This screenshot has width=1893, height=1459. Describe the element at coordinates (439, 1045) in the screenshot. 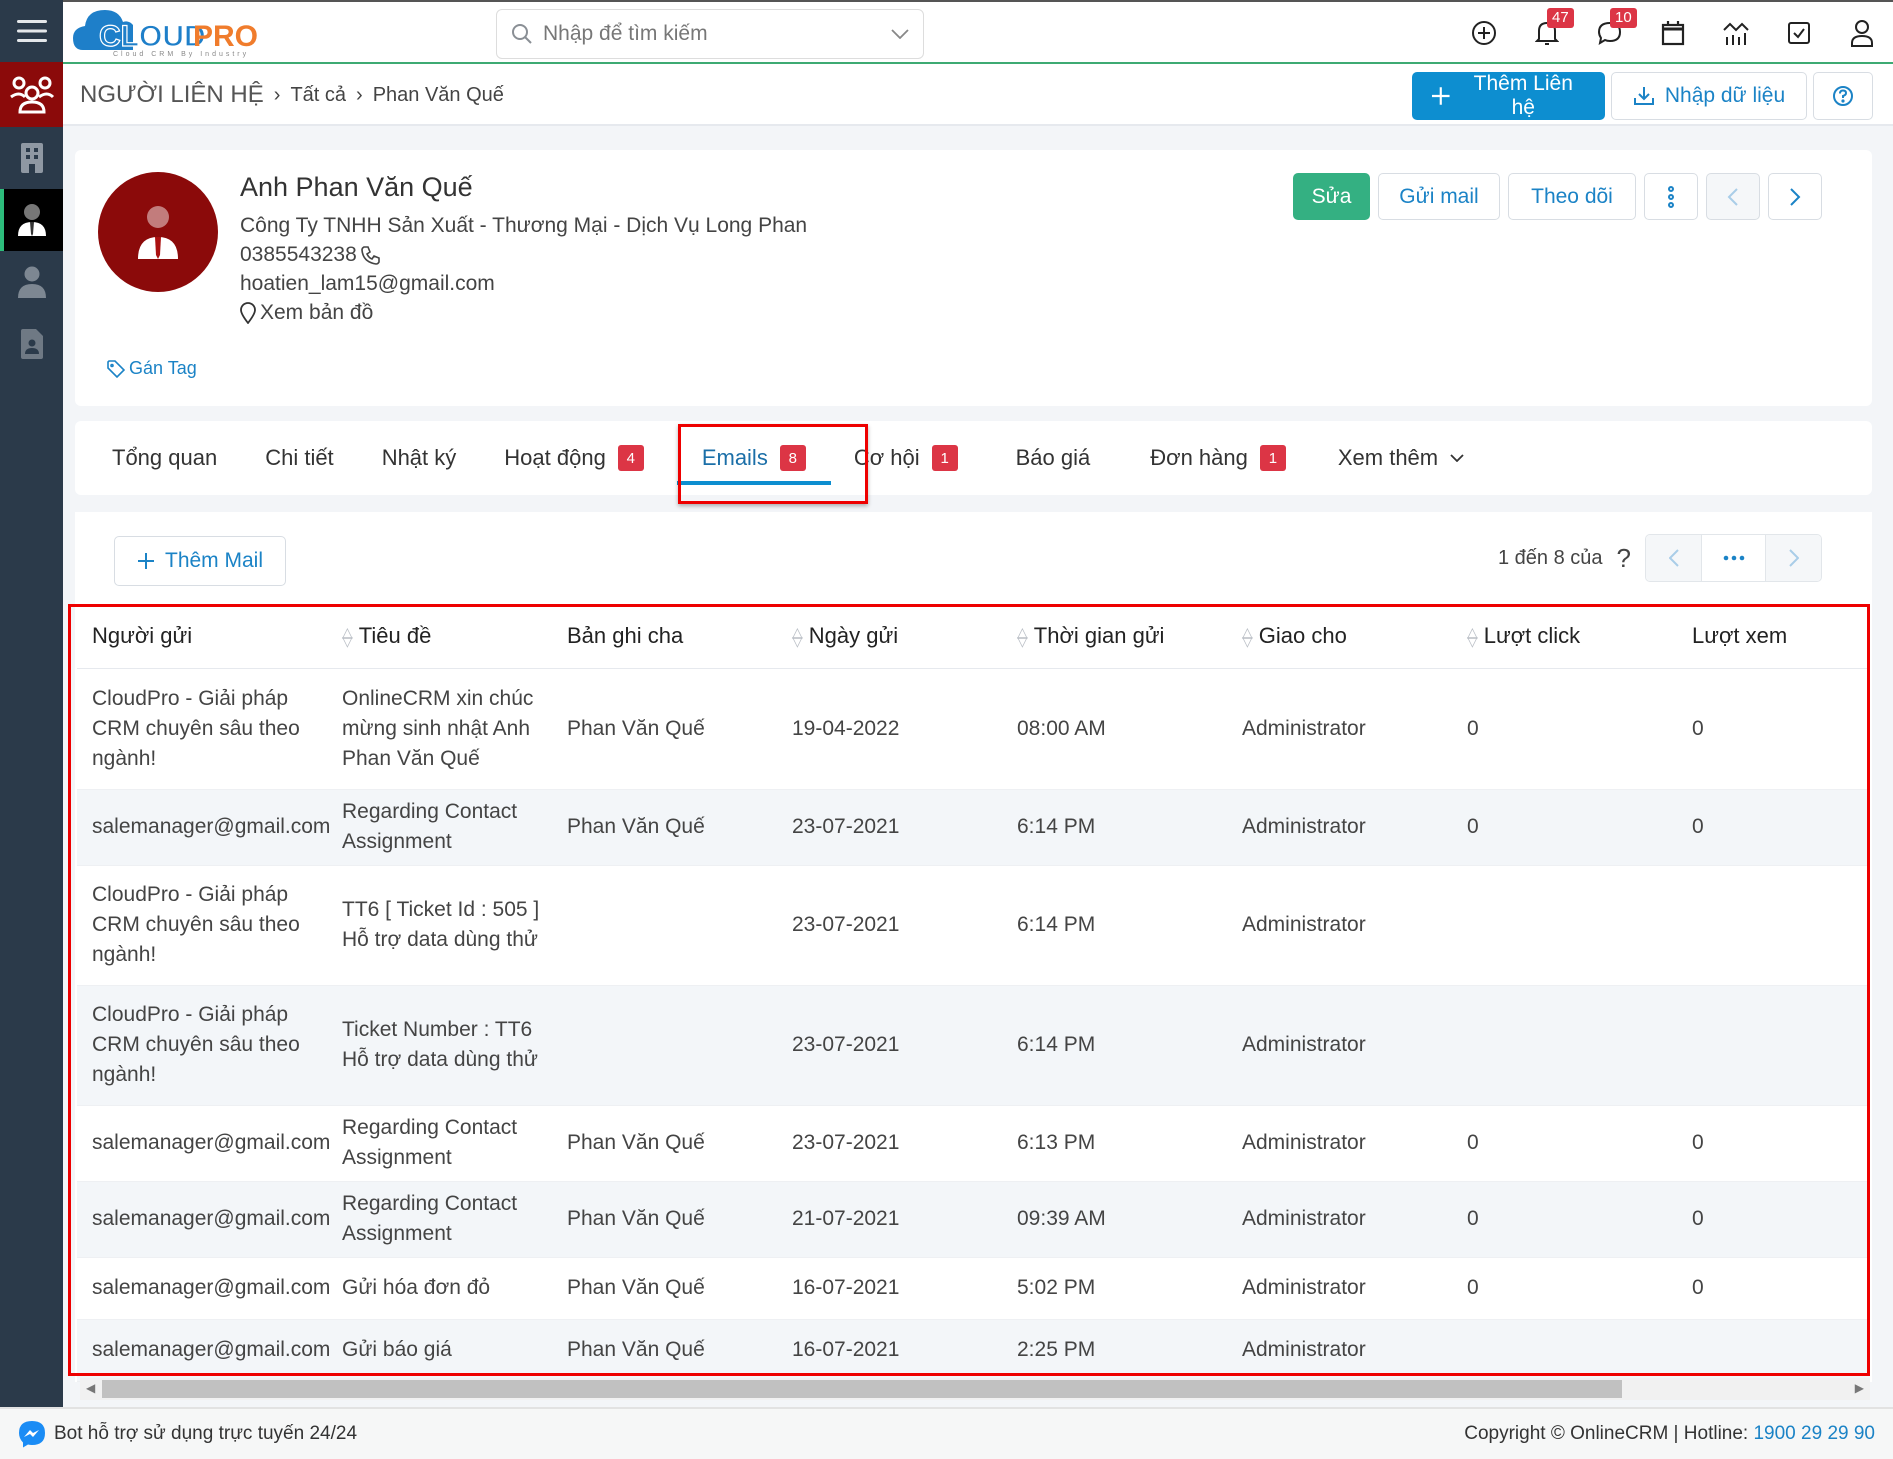

I see `cell-subject: Ticket Number : TT6 Hỗ trợ data dùng thử` at that location.